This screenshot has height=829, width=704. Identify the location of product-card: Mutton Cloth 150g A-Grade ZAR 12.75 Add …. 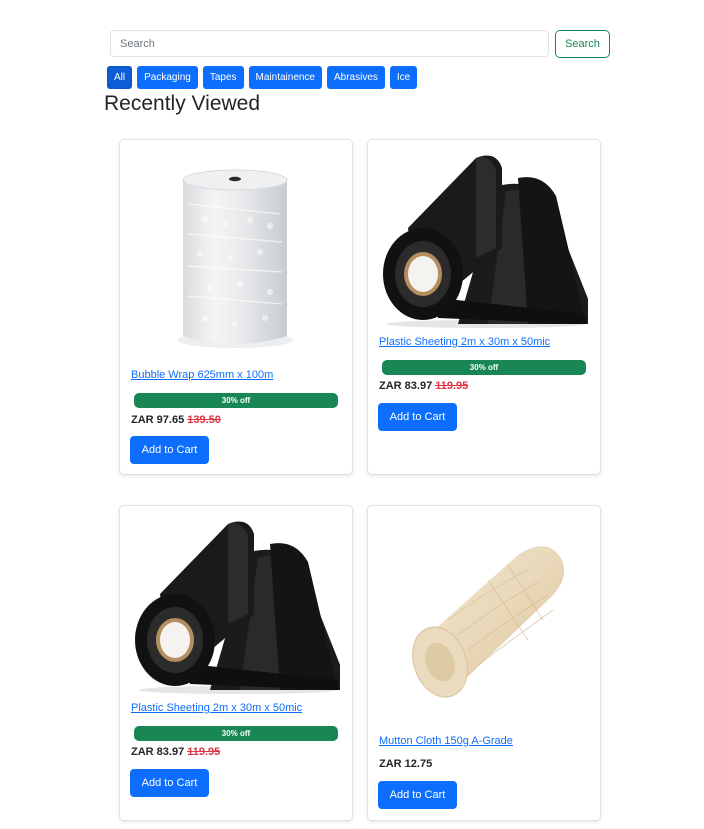
(484, 663).